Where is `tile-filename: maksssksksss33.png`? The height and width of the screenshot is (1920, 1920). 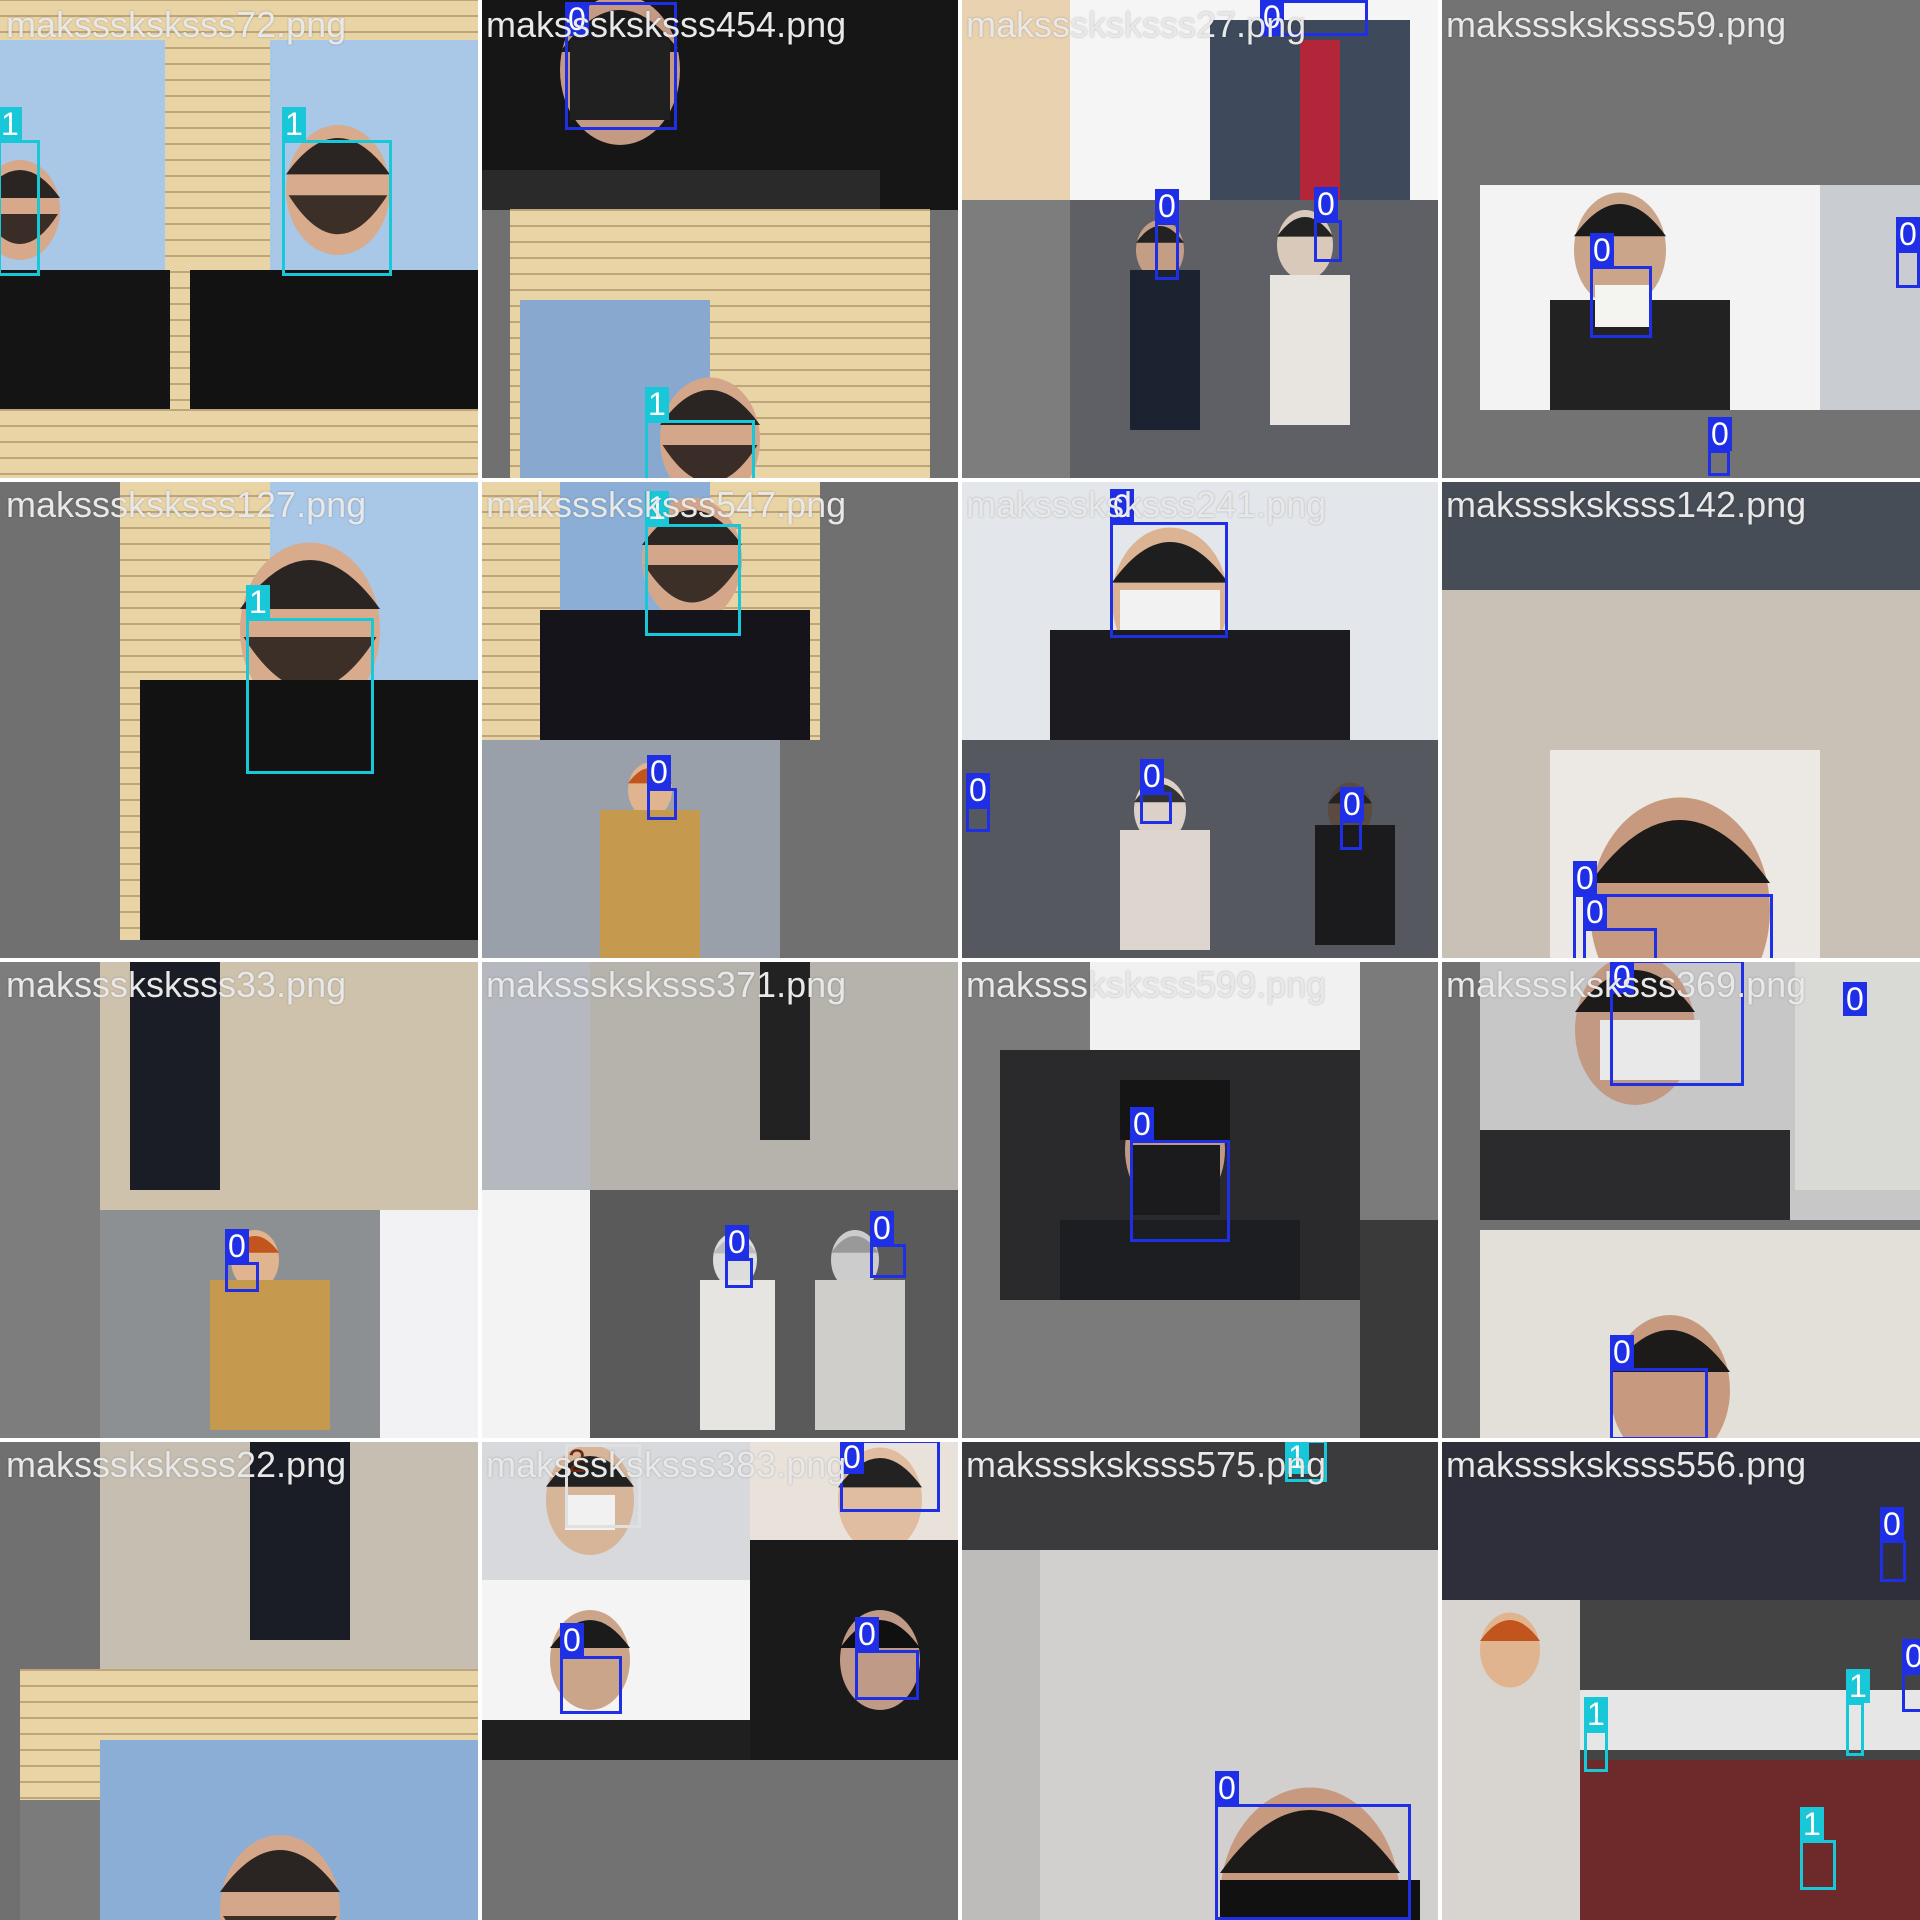 tile-filename: maksssksksss33.png is located at coordinates (176, 984).